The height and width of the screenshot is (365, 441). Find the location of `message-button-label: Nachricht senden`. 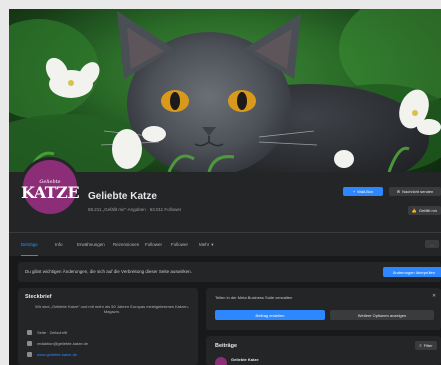

message-button-label: Nachricht senden is located at coordinates (418, 191).